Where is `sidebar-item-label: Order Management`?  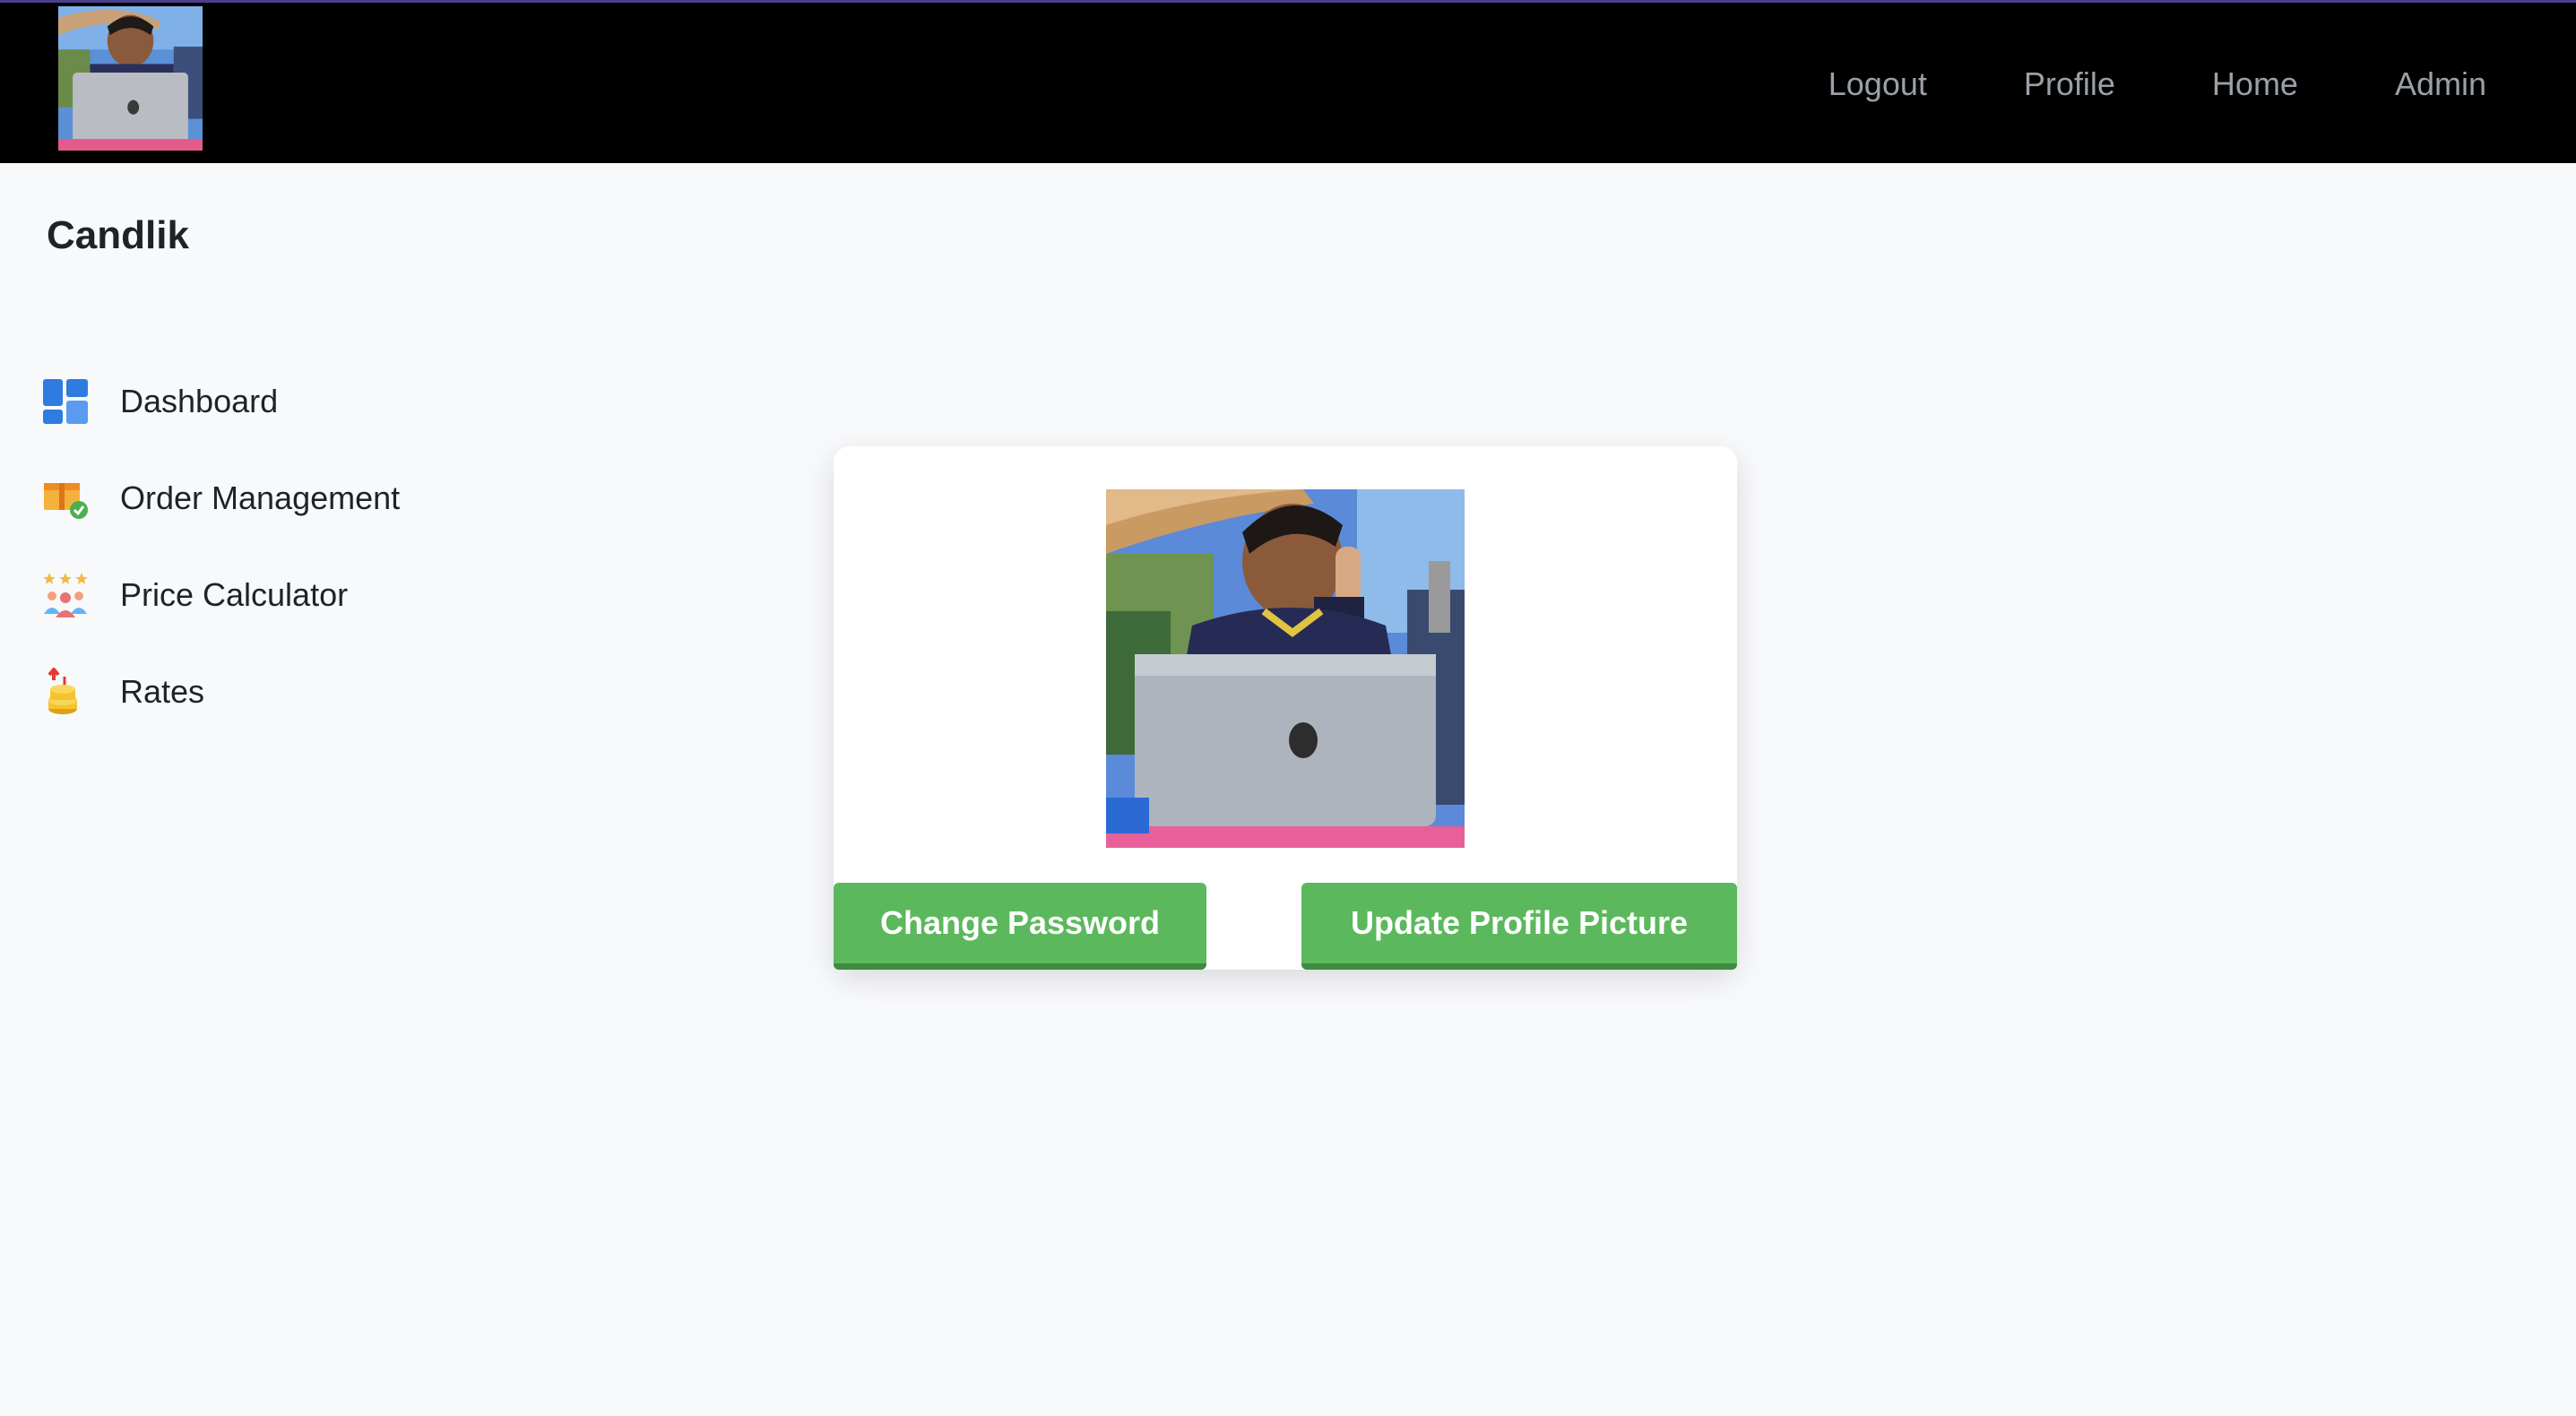 sidebar-item-label: Order Management is located at coordinates (260, 497).